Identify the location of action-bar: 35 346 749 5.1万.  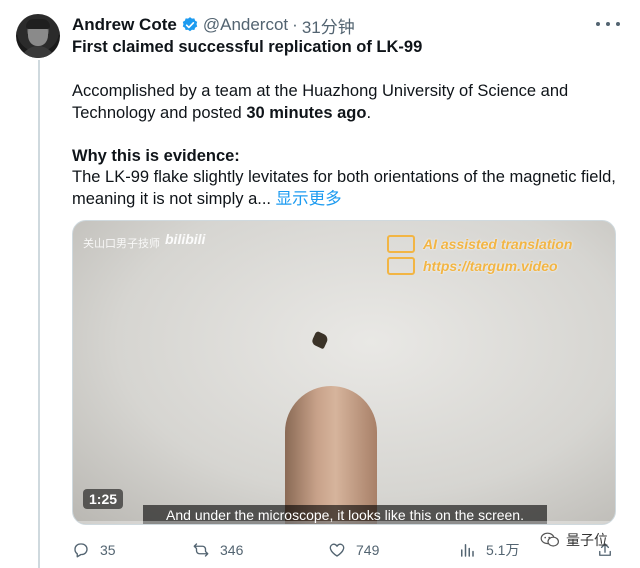
(346, 550).